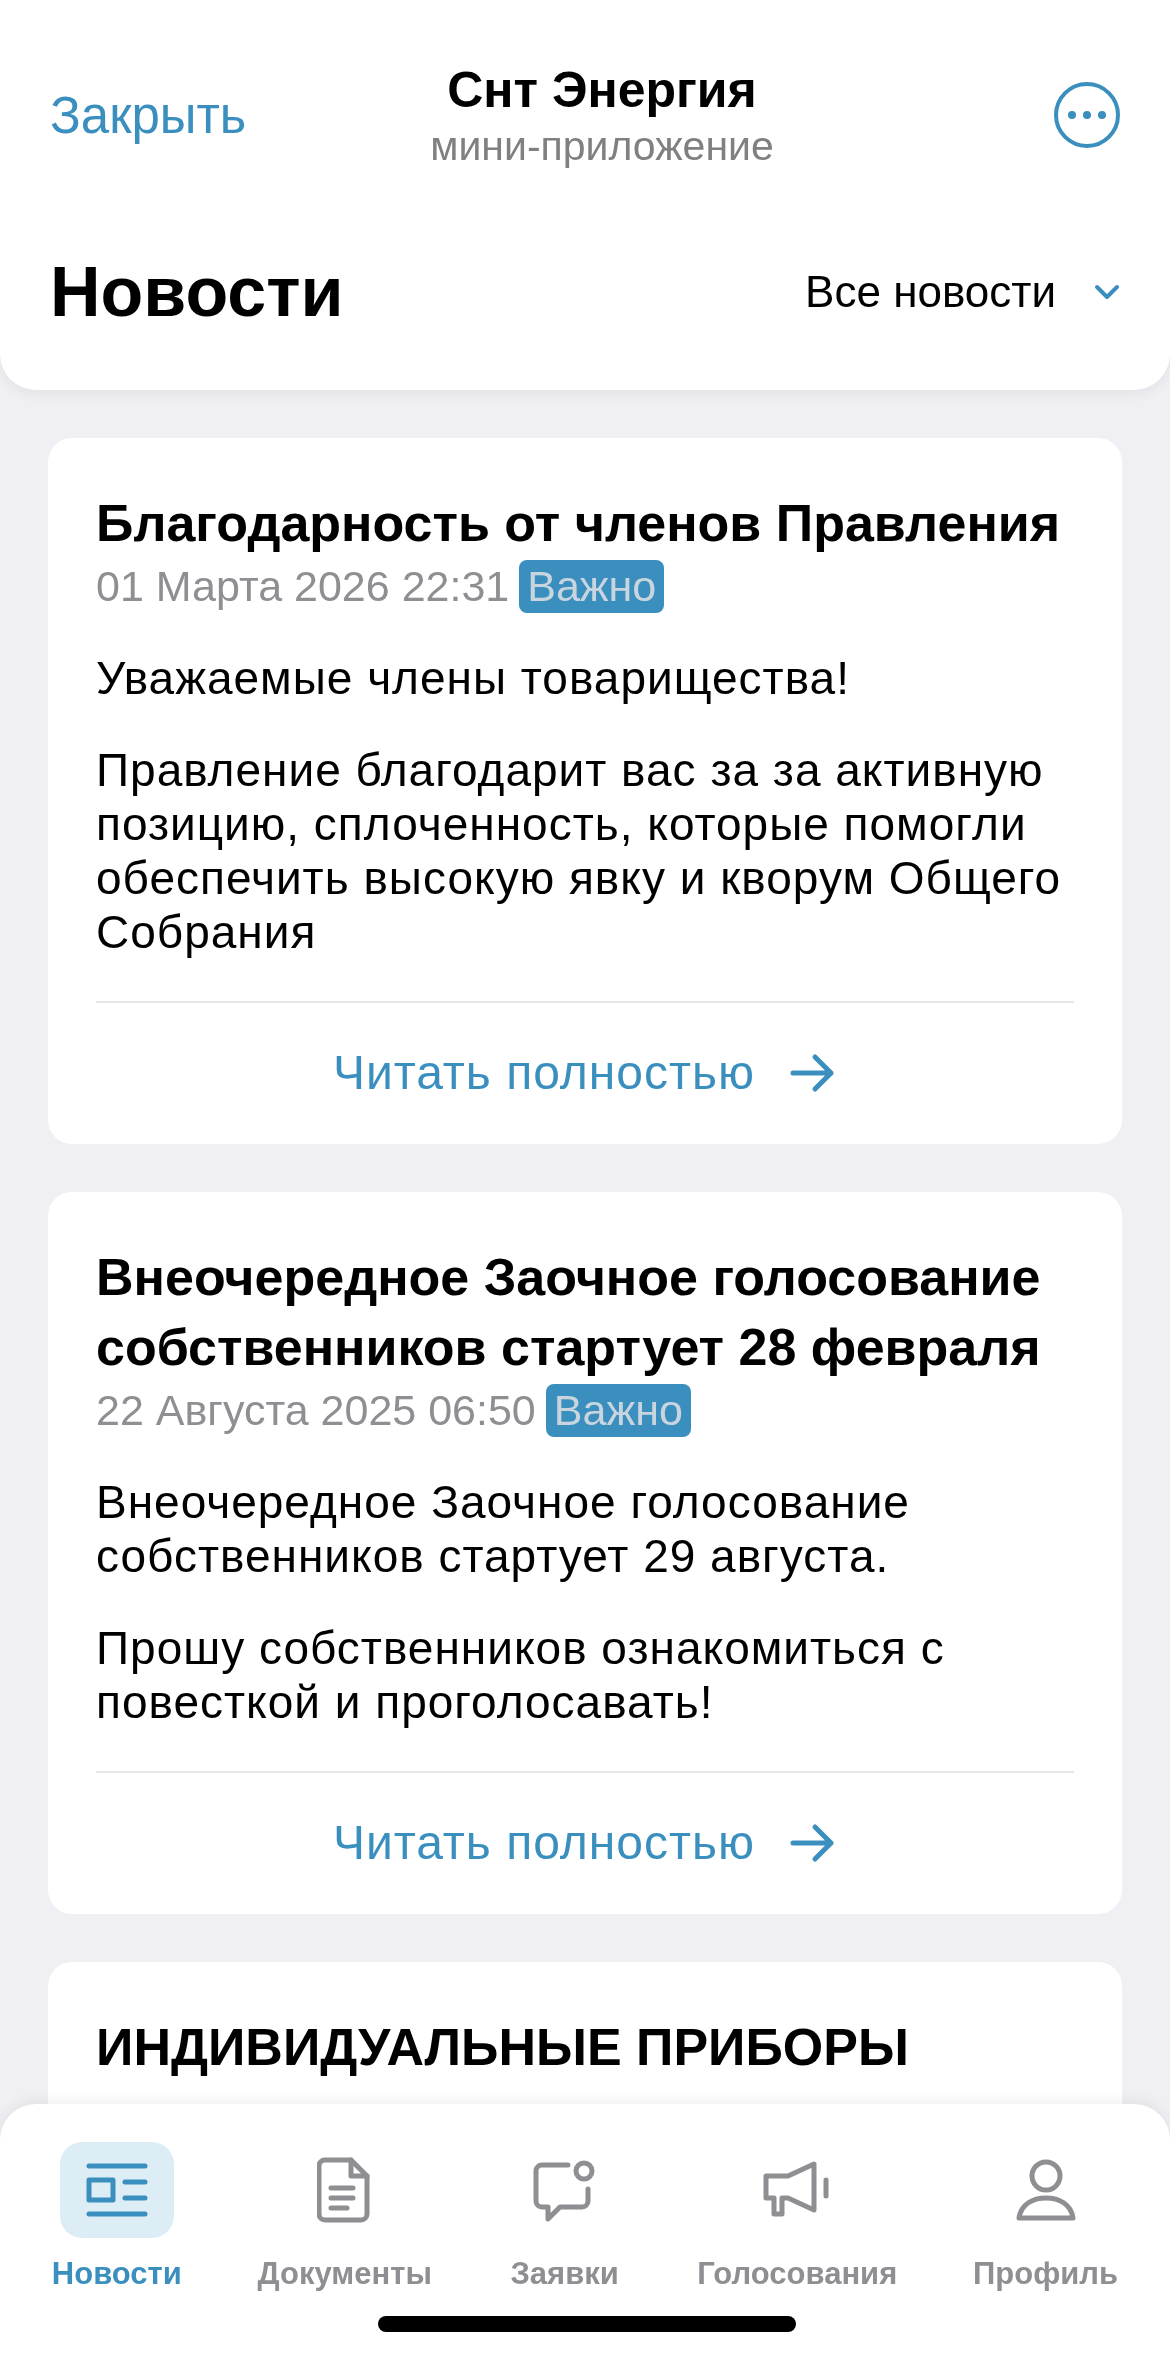  I want to click on news-date: 22 Августа 2025 06:50, so click(316, 1410).